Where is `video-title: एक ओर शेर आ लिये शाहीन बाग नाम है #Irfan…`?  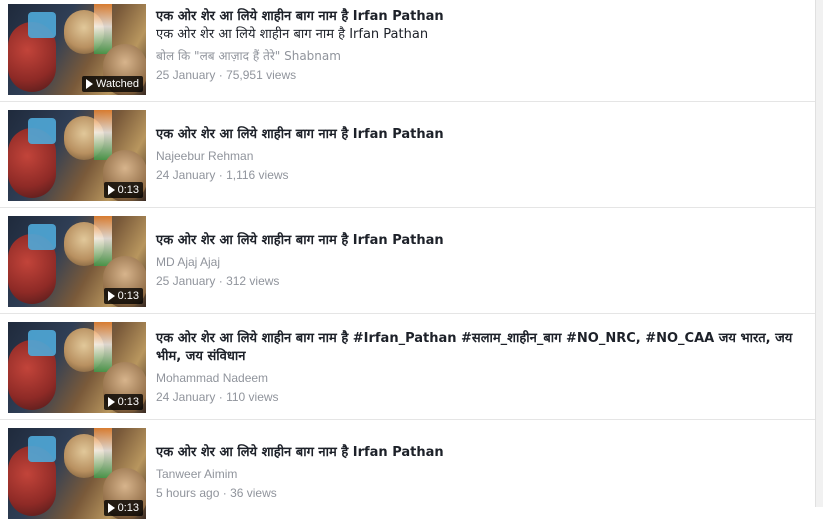 video-title: एक ओर शेर आ लिये शाहीन बाग नाम है #Irfan… is located at coordinates (480, 348).